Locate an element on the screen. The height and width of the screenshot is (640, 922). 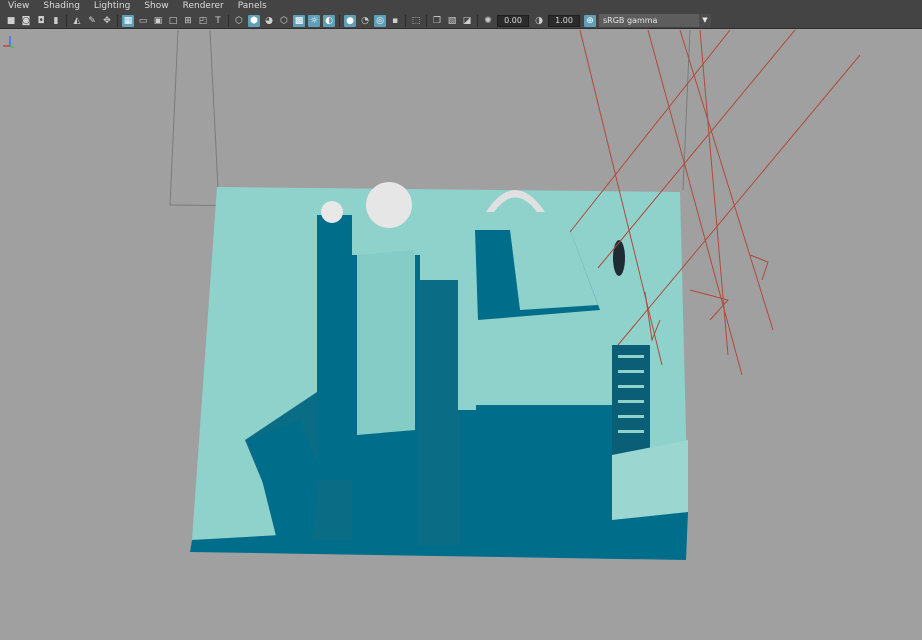
exposure-icon: ✺ is located at coordinates (488, 21).